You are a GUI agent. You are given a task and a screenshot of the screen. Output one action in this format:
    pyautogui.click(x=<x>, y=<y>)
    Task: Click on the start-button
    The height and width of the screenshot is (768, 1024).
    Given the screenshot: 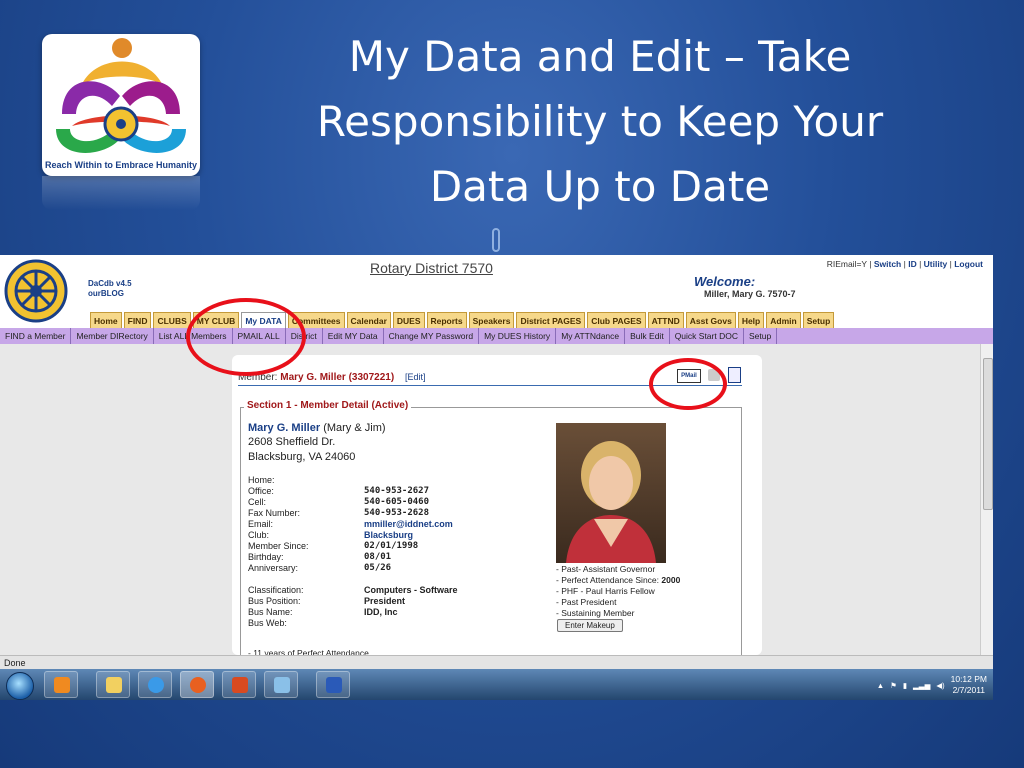 What is the action you would take?
    pyautogui.click(x=20, y=686)
    